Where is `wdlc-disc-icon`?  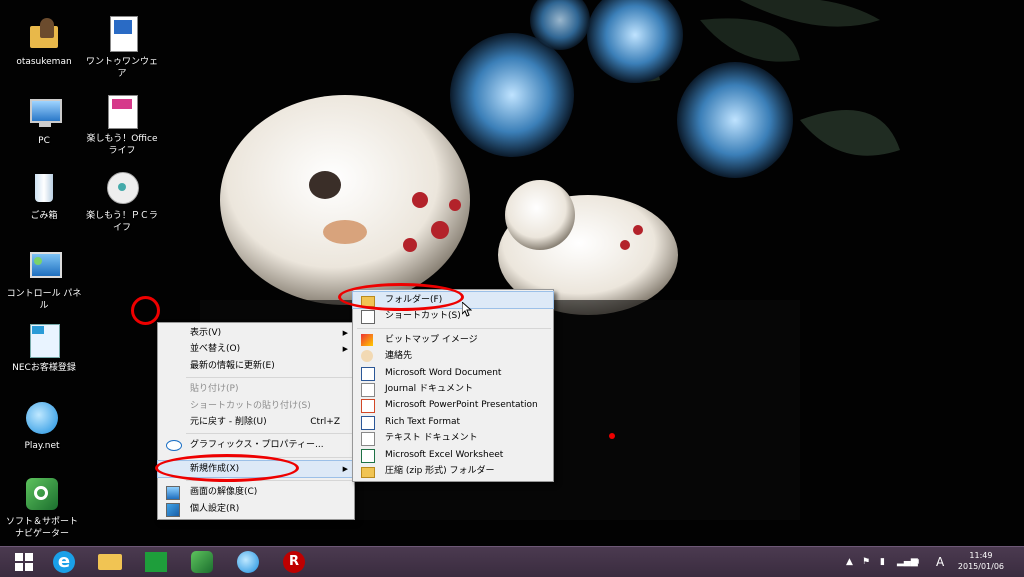
wdlc-disc-icon is located at coordinates (122, 188).